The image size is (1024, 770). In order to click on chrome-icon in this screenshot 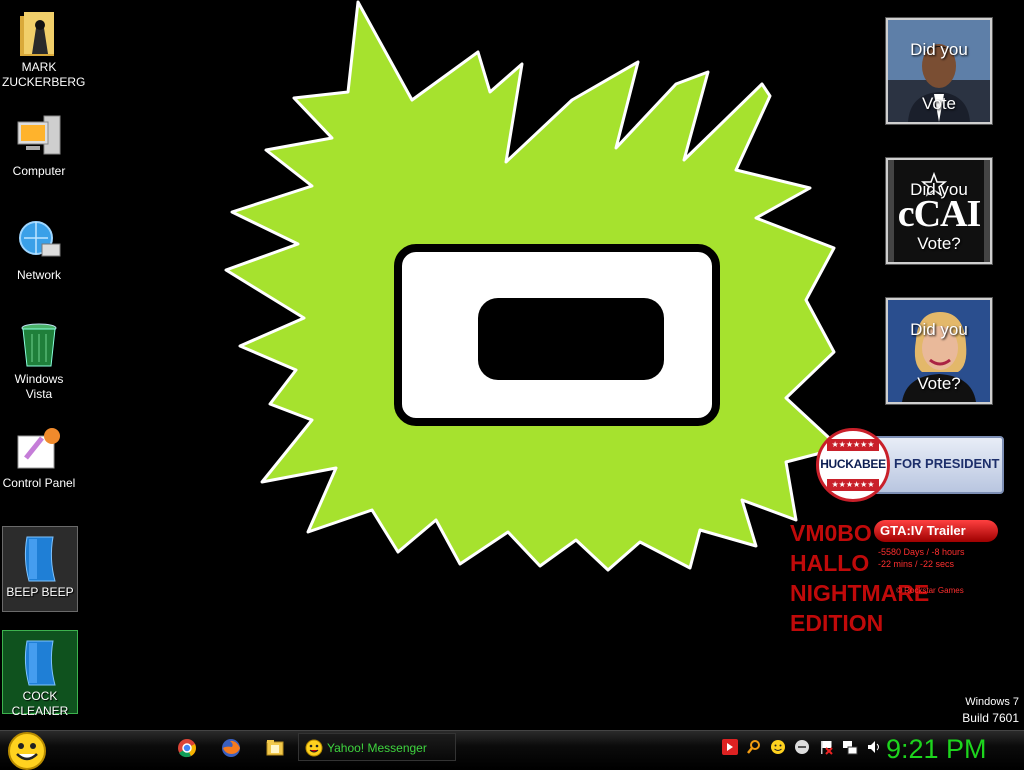, I will do `click(187, 748)`.